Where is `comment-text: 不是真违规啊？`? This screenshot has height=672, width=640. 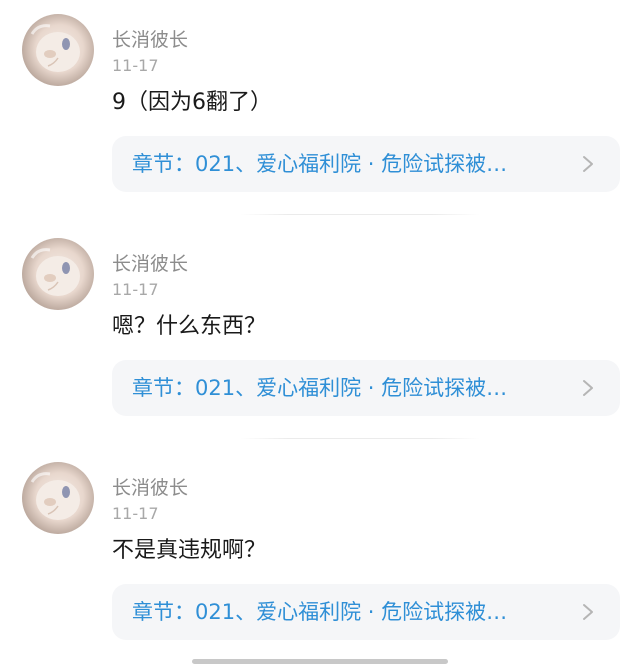 comment-text: 不是真违规啊？ is located at coordinates (189, 550).